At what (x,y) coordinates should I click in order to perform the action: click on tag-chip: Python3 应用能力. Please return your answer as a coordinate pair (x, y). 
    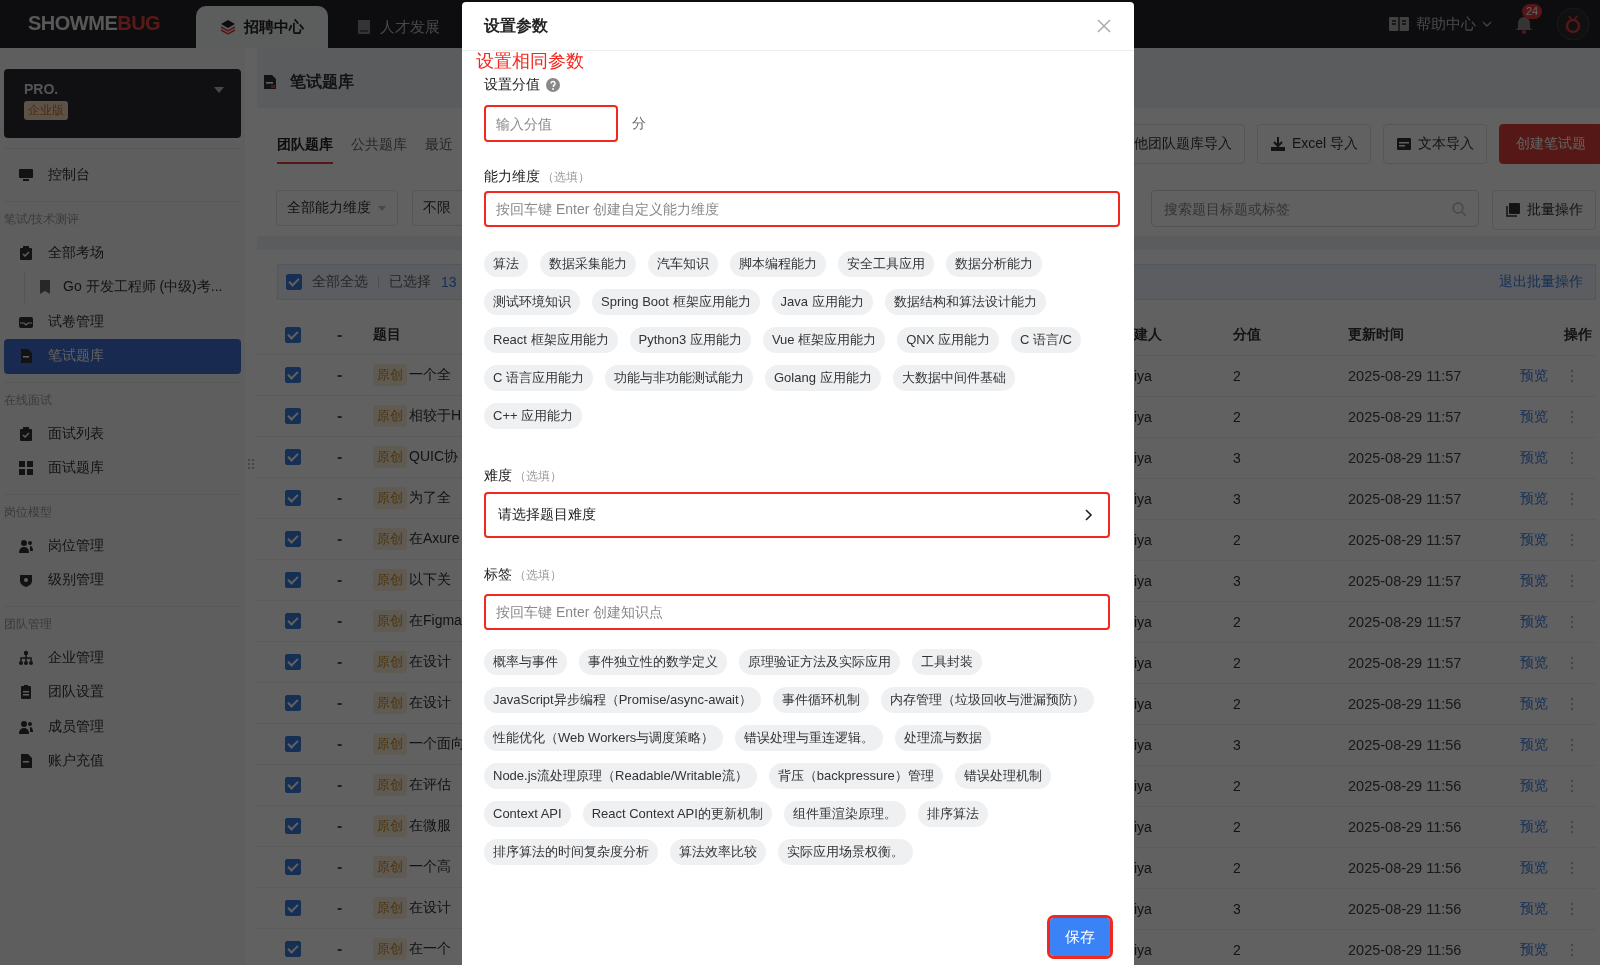
    Looking at the image, I should click on (690, 340).